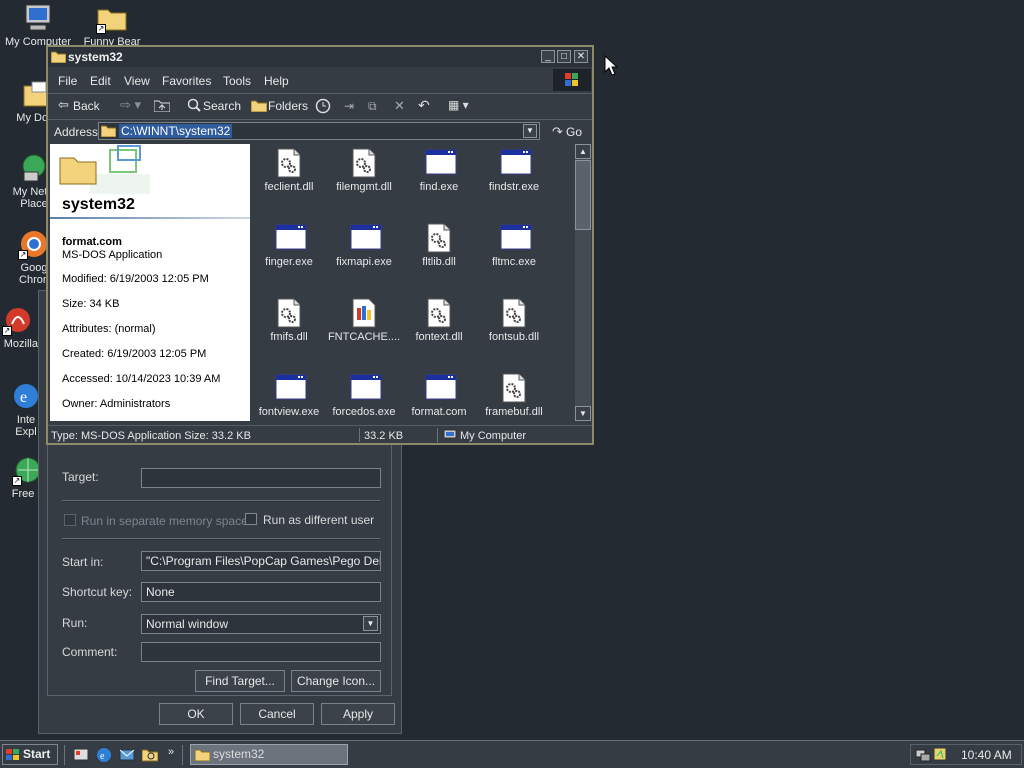 This screenshot has height=768, width=1024. What do you see at coordinates (261, 478) in the screenshot?
I see `target-field` at bounding box center [261, 478].